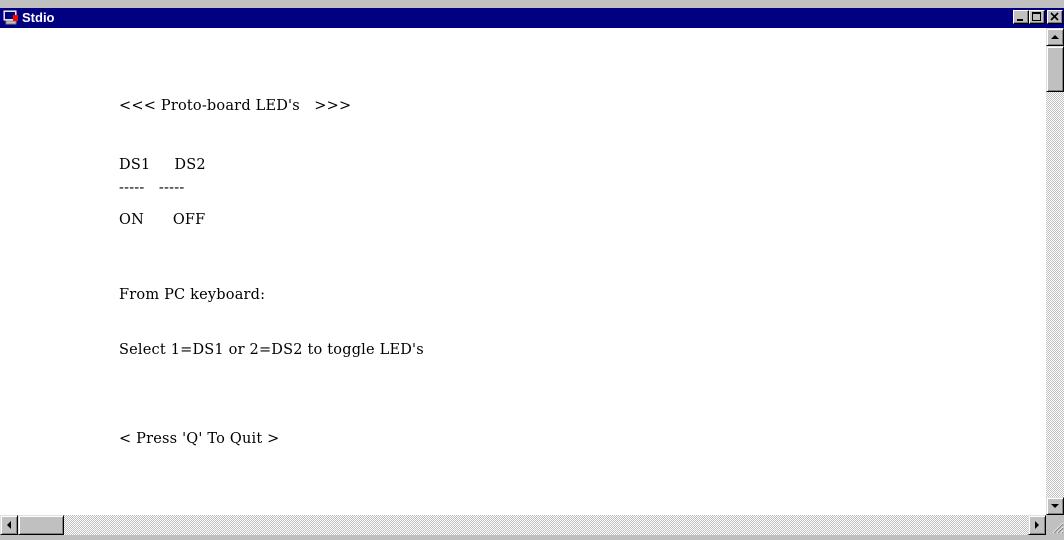 This screenshot has width=1064, height=540. Describe the element at coordinates (523, 525) in the screenshot. I see `horizontal-scrollbar` at that location.